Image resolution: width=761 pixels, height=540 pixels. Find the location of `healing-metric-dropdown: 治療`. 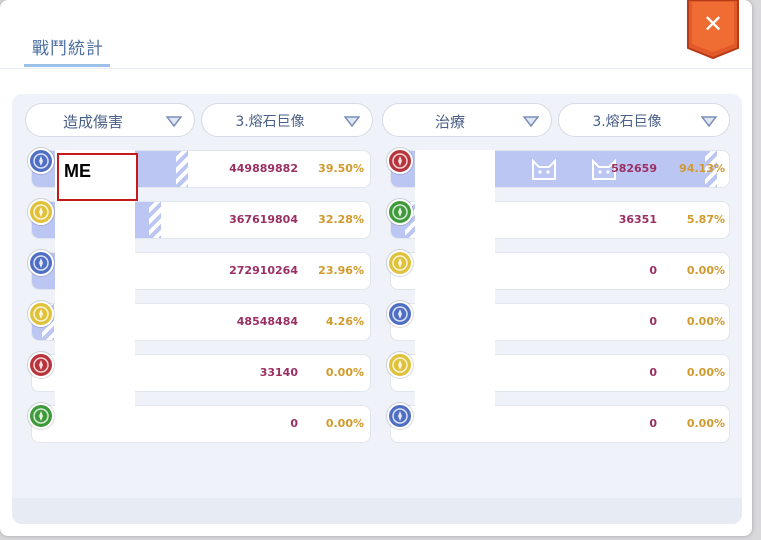

healing-metric-dropdown: 治療 is located at coordinates (467, 120).